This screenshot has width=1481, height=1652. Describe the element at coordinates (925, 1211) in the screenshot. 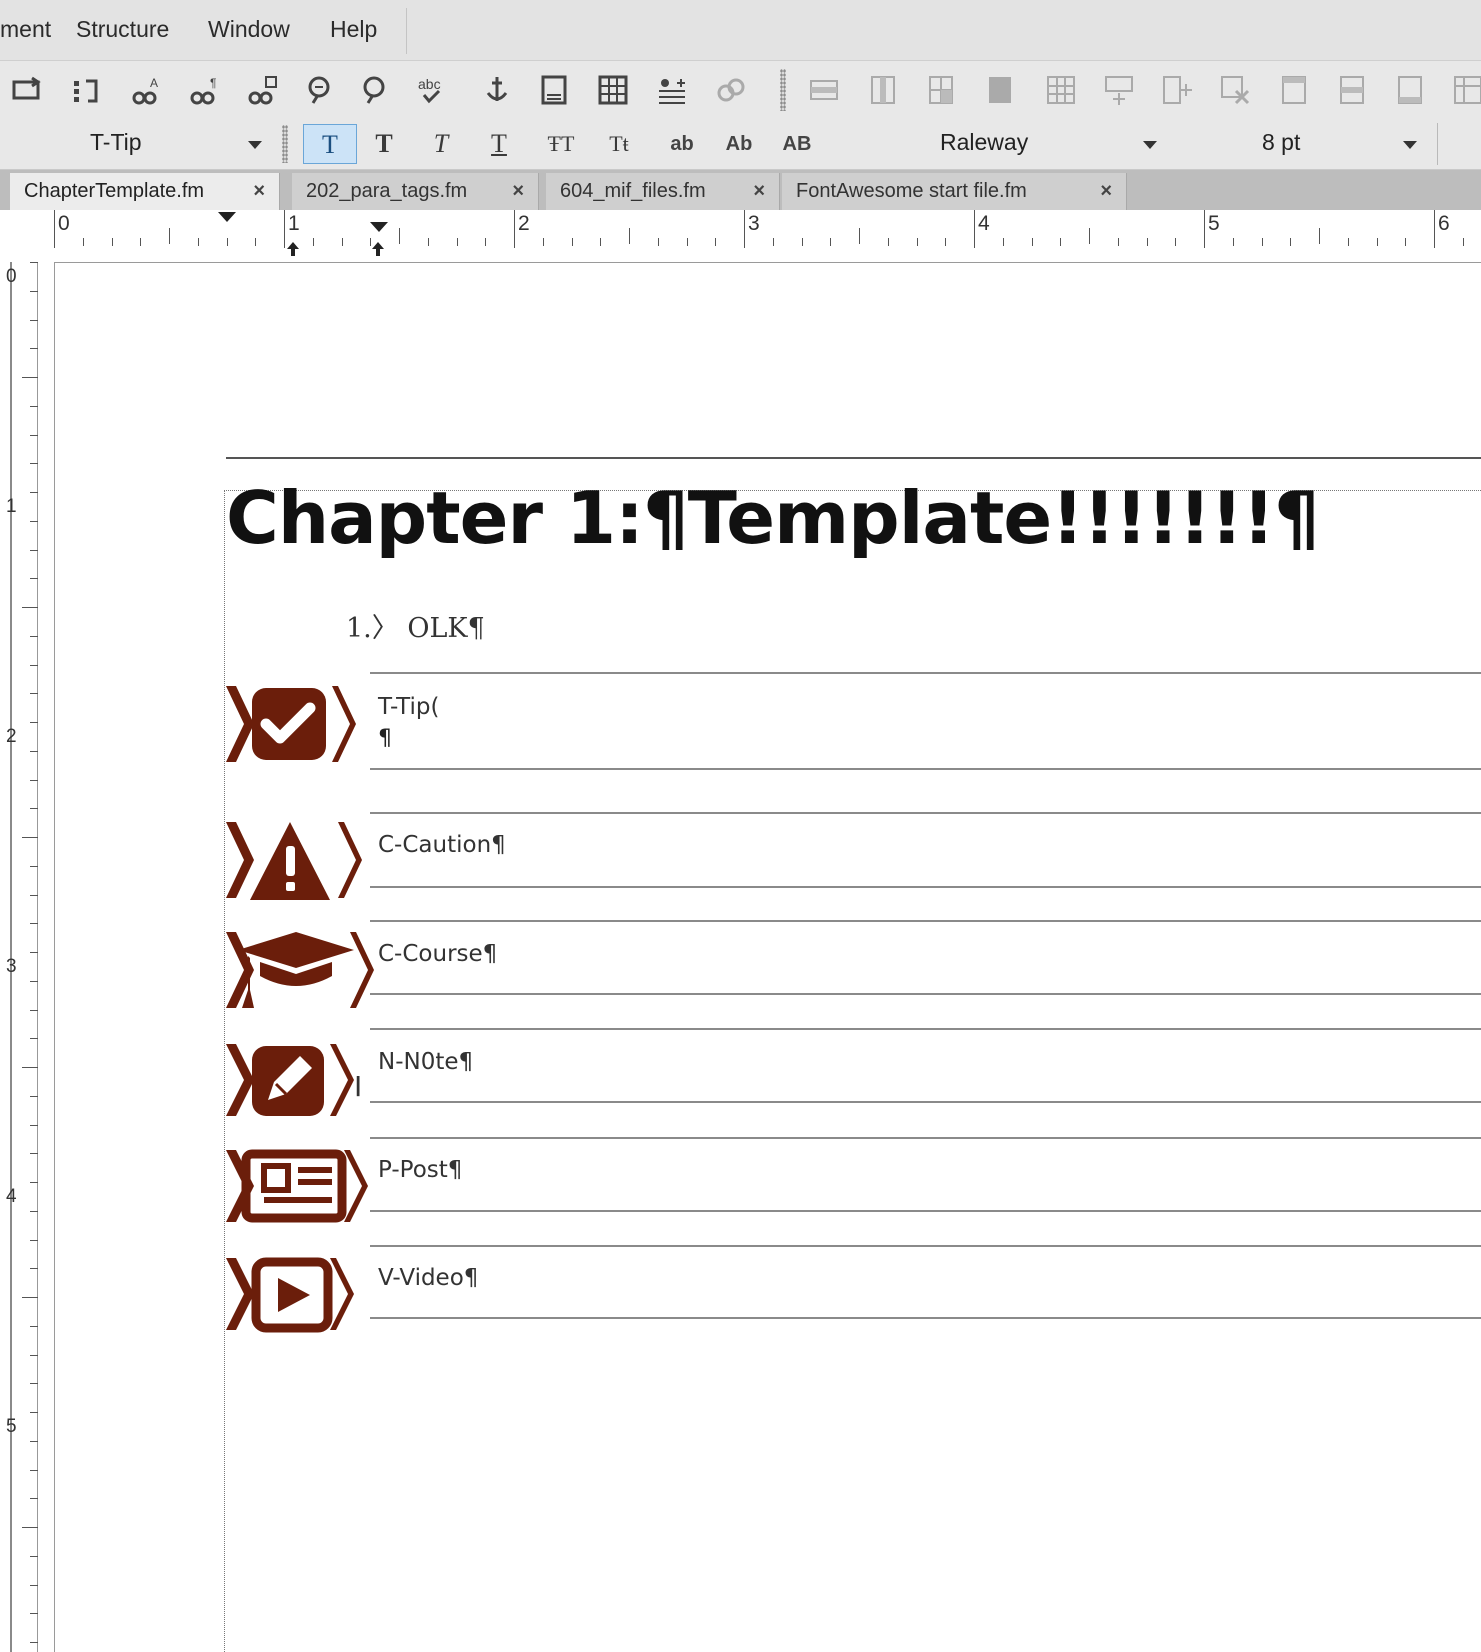

I see `callout-rule-bottom` at that location.